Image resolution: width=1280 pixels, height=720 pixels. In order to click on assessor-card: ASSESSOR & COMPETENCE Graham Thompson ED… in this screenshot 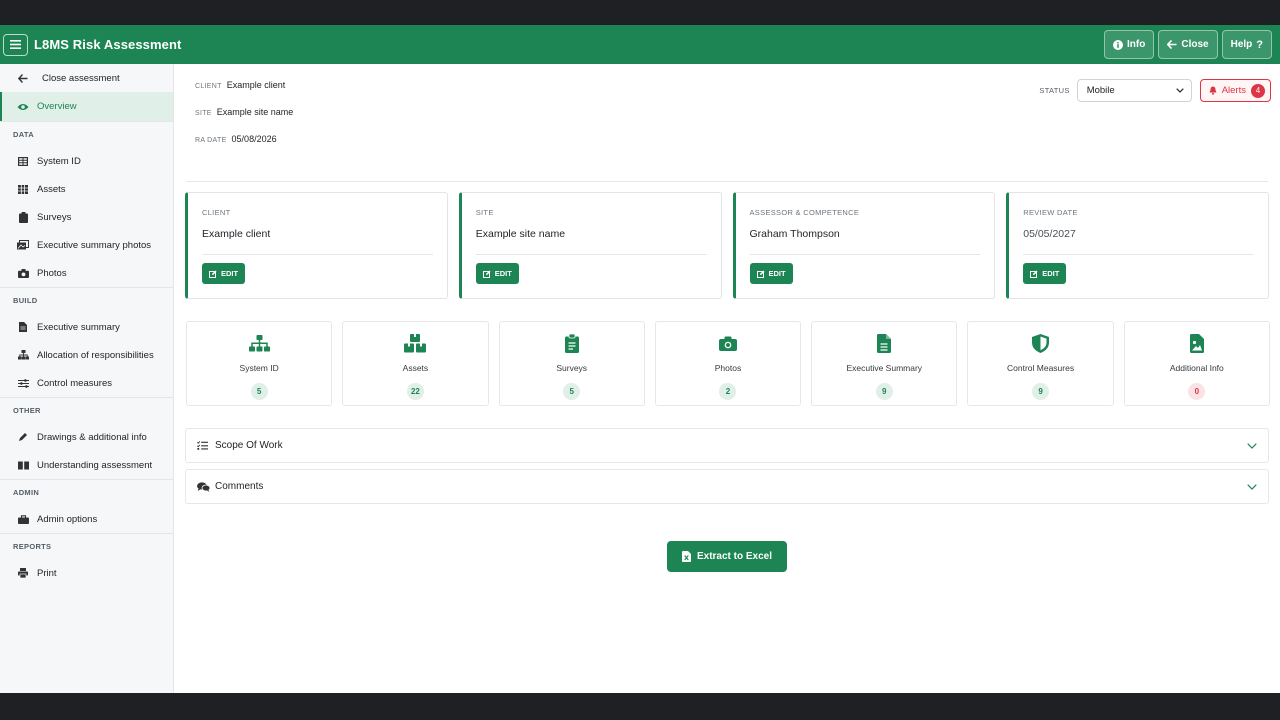, I will do `click(864, 245)`.